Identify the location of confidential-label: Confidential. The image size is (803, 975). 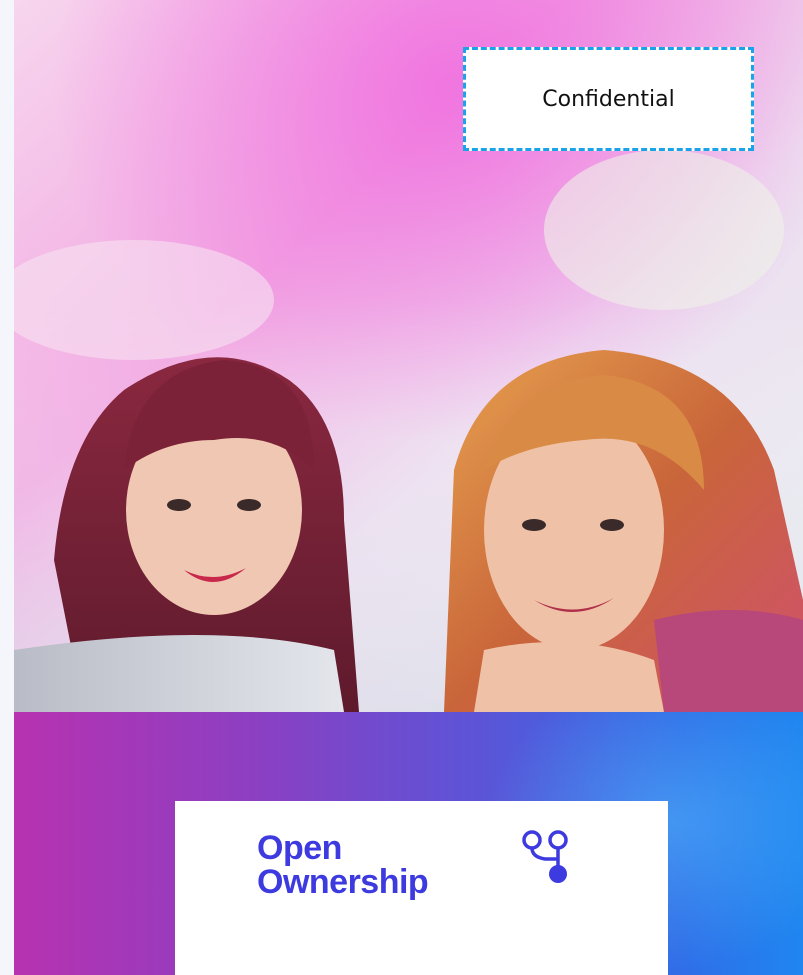
(608, 99).